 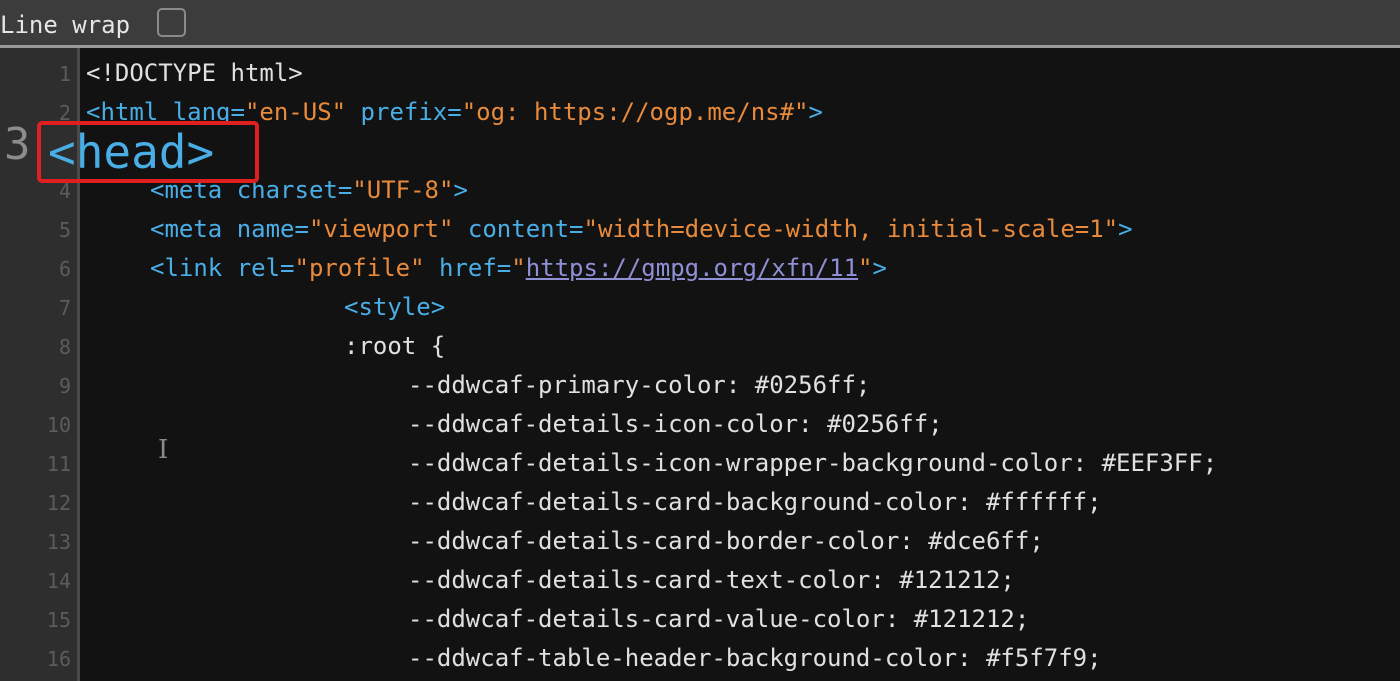 I want to click on head-tag-highlight, so click(x=148, y=152).